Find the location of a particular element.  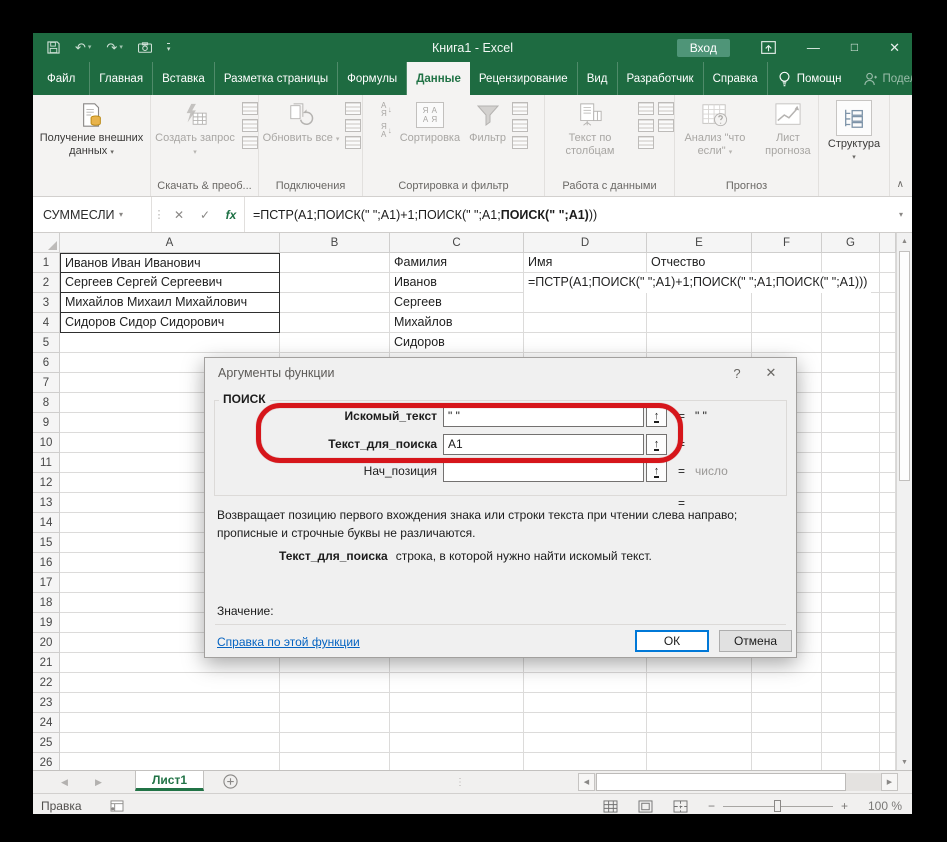

close-button: ✕ is located at coordinates (894, 47).